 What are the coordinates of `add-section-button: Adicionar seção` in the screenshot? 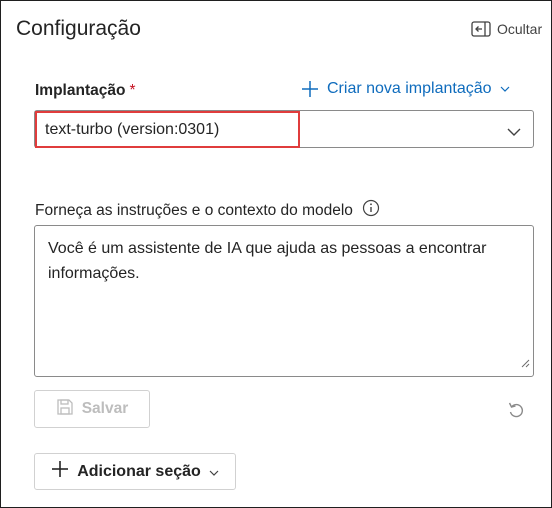 It's located at (135, 471).